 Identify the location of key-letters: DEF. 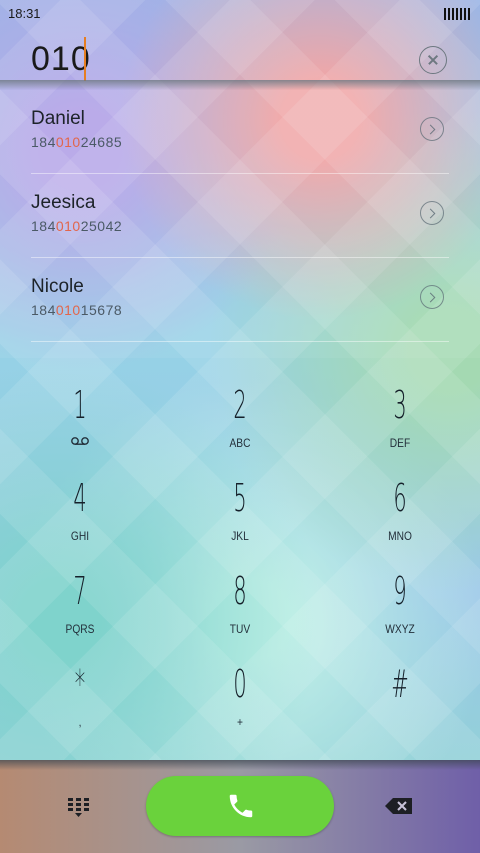
(400, 443).